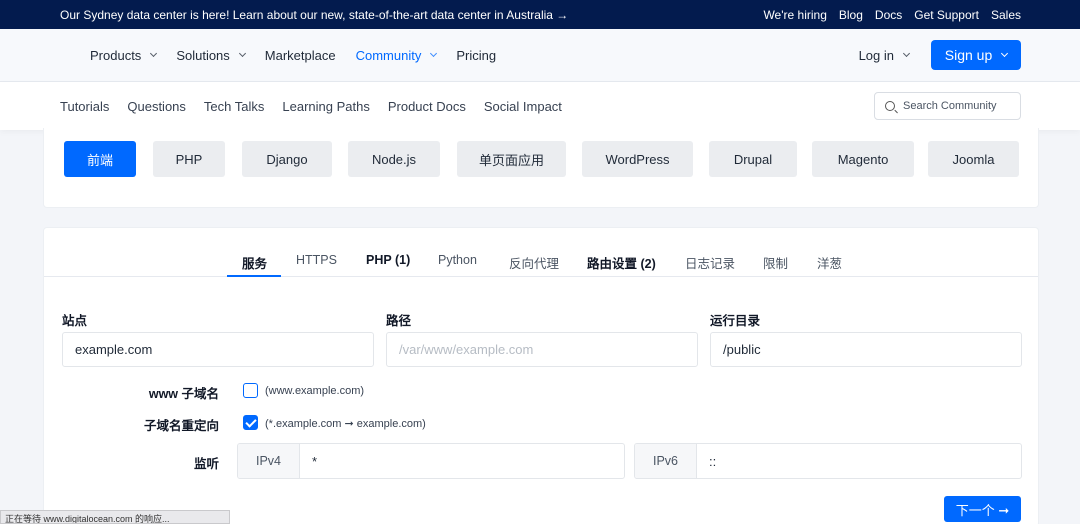 The image size is (1080, 524). Describe the element at coordinates (973, 159) in the screenshot. I see `preset-joomla-button: Joomla` at that location.